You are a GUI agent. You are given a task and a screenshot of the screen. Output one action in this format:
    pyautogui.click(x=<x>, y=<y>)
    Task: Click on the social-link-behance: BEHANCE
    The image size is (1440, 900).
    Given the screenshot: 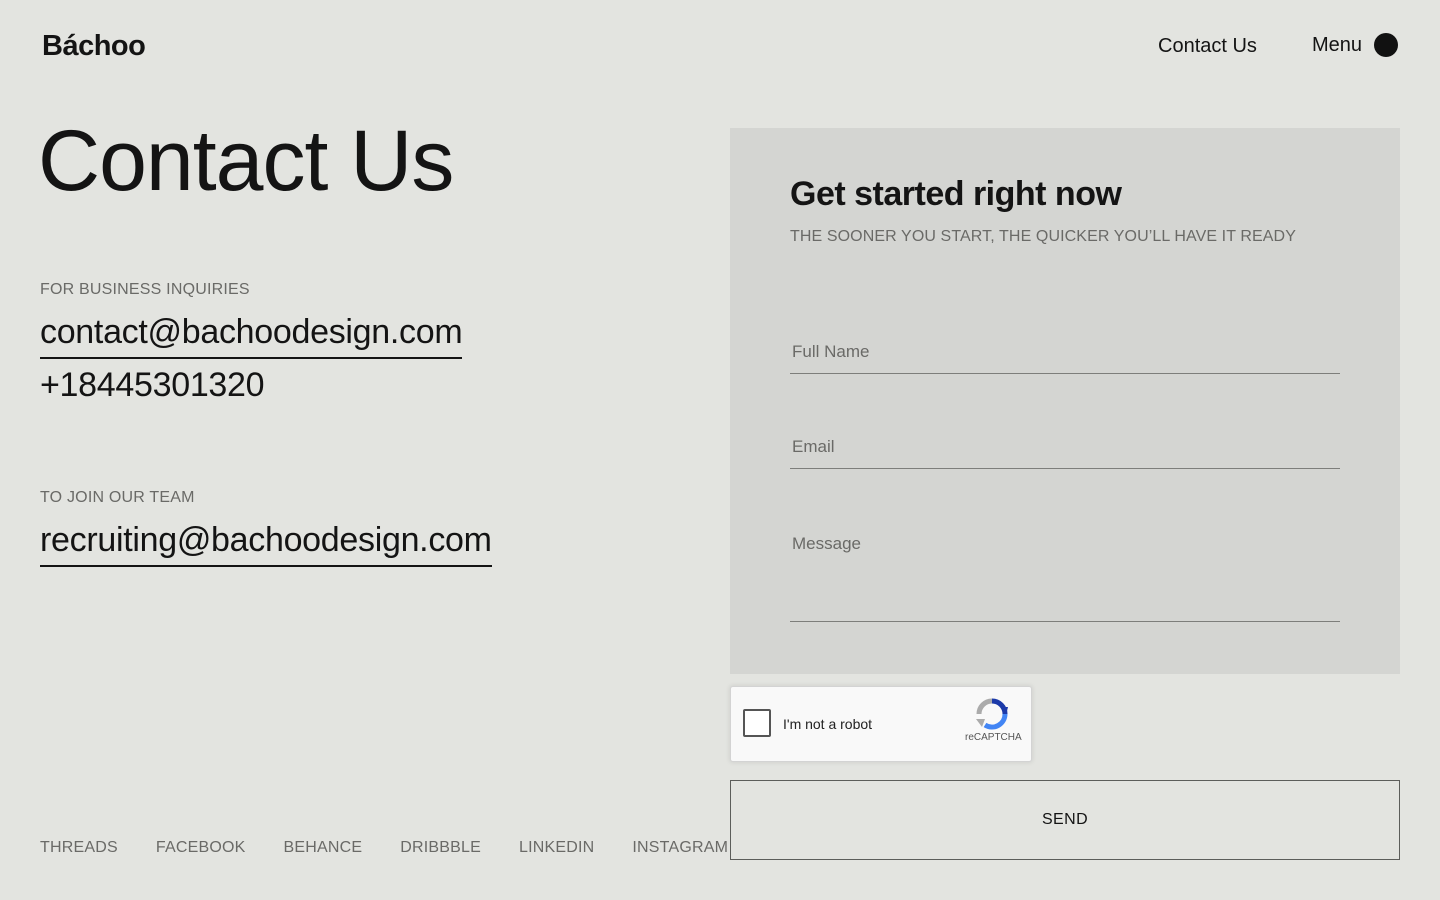 What is the action you would take?
    pyautogui.click(x=322, y=848)
    